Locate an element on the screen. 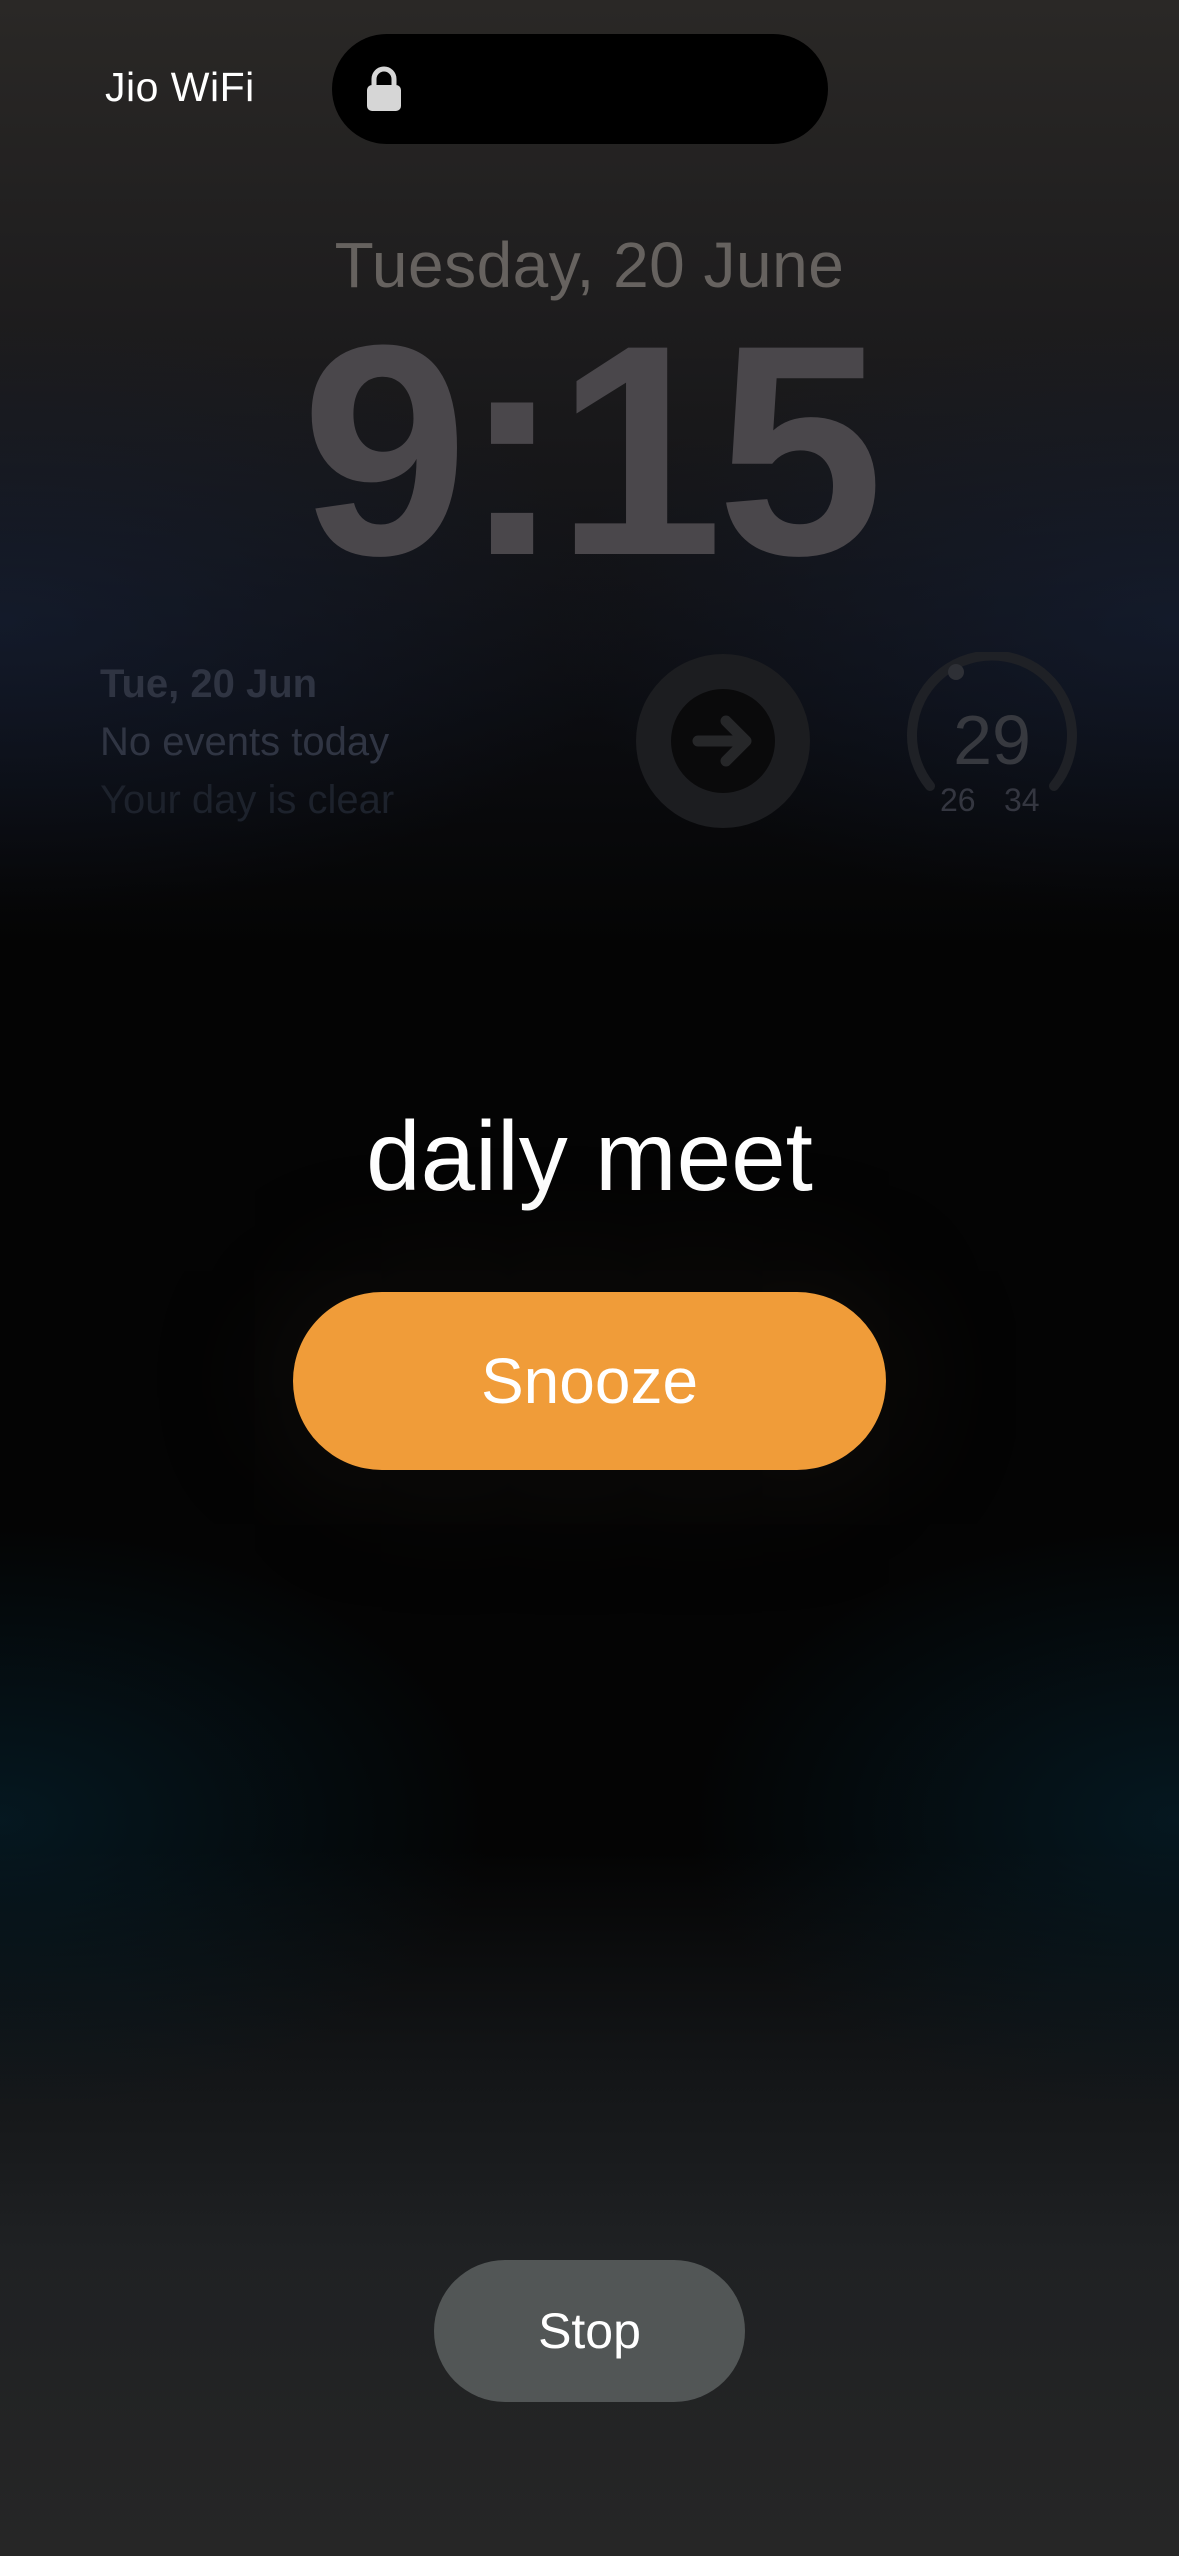 This screenshot has width=1179, height=2556. weather-current-temp: 29 is located at coordinates (992, 740).